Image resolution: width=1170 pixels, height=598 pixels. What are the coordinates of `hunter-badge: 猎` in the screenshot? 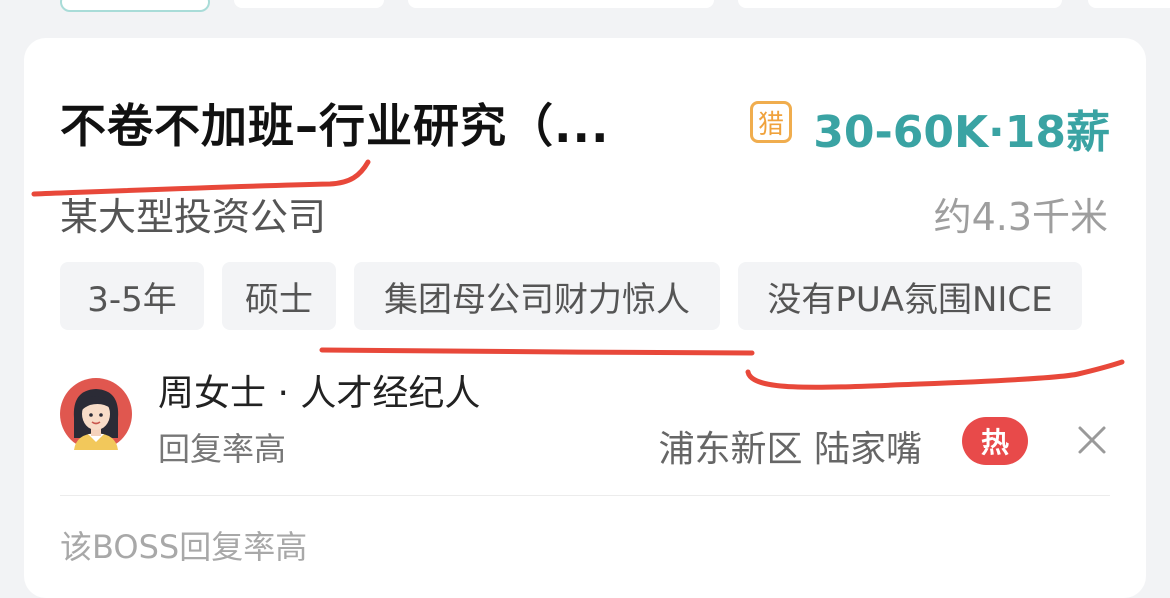 It's located at (771, 122).